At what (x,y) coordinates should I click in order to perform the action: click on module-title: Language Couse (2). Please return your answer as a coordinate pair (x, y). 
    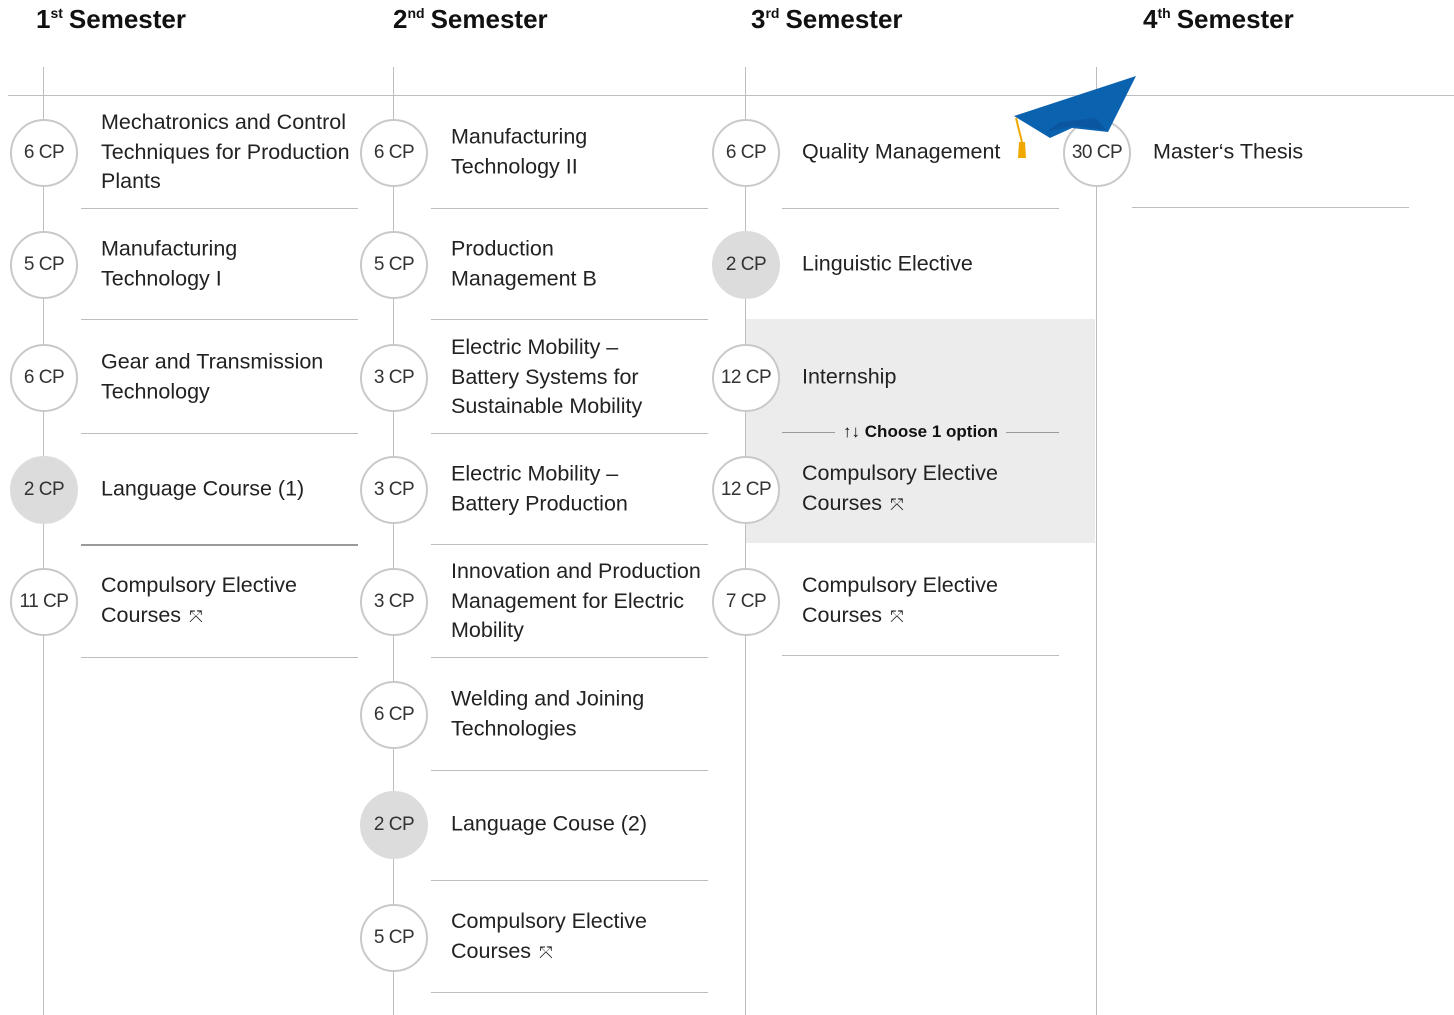
    Looking at the image, I should click on (549, 823).